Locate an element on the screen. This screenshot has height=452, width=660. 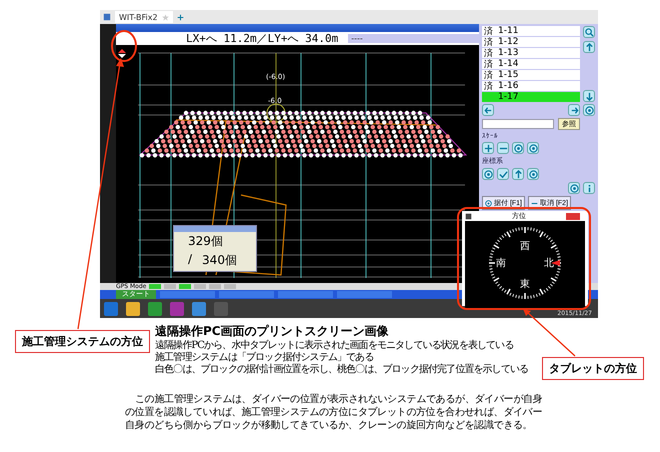
direction-label: 北 is located at coordinates (549, 263).